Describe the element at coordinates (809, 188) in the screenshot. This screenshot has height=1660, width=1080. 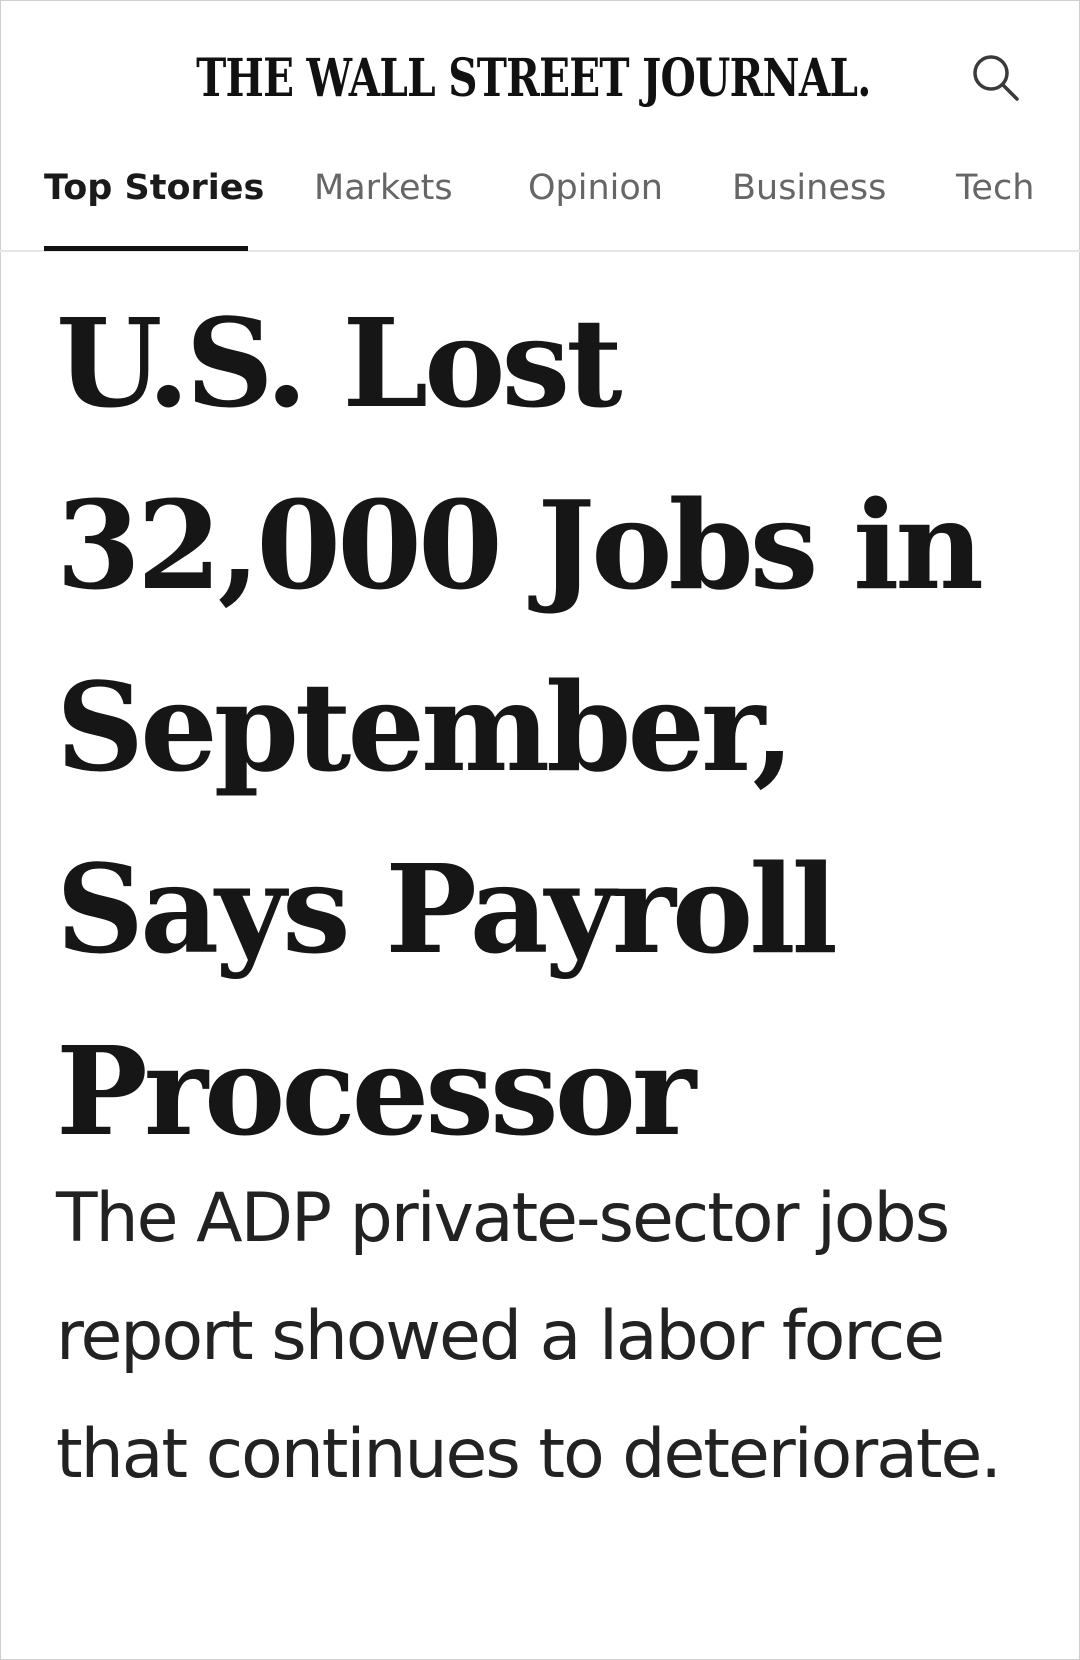
I see `tab-business: Business` at that location.